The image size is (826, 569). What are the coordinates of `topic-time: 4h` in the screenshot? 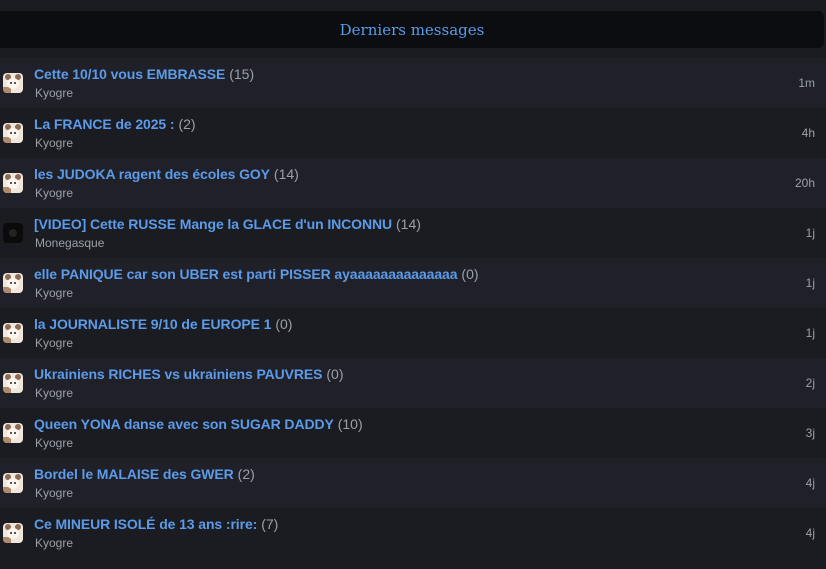 It's located at (808, 133).